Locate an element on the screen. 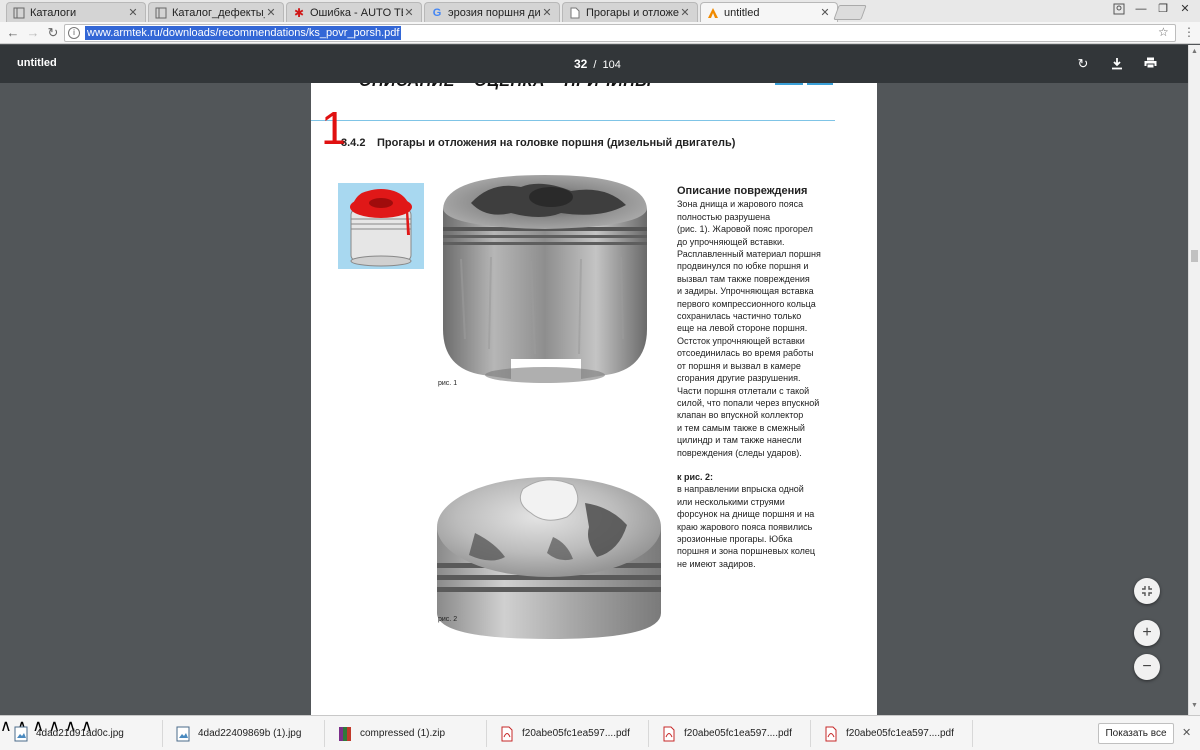 The width and height of the screenshot is (1200, 750). download-item: 4dad21d91ad0c.jpg is located at coordinates (69, 733).